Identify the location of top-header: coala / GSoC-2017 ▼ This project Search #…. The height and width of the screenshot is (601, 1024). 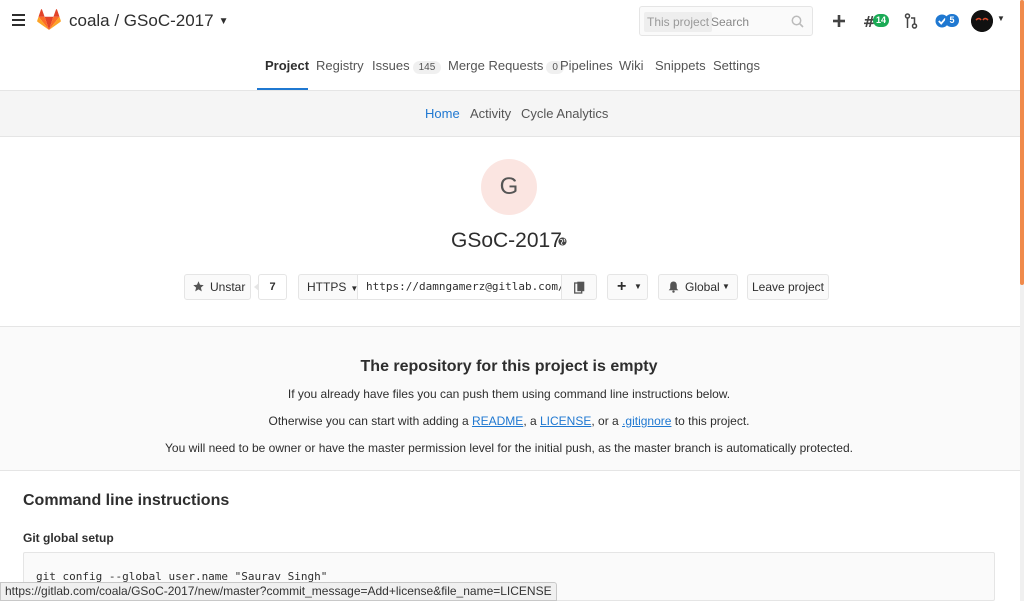
(512, 21).